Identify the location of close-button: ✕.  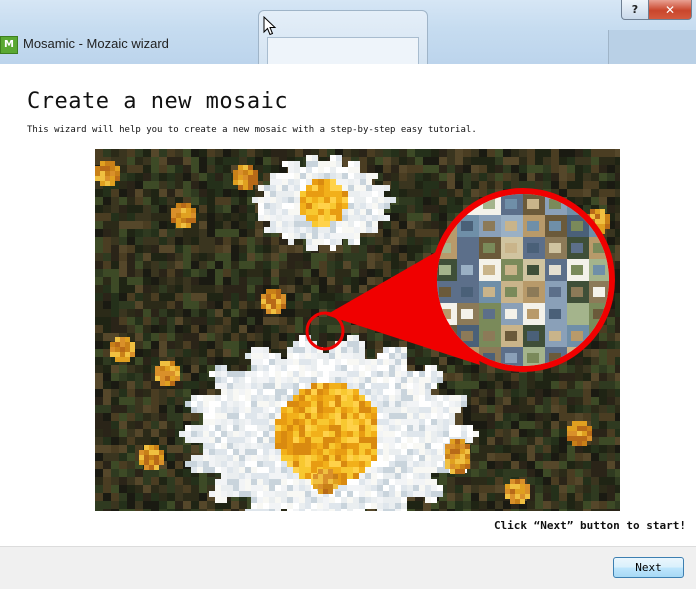
(670, 10).